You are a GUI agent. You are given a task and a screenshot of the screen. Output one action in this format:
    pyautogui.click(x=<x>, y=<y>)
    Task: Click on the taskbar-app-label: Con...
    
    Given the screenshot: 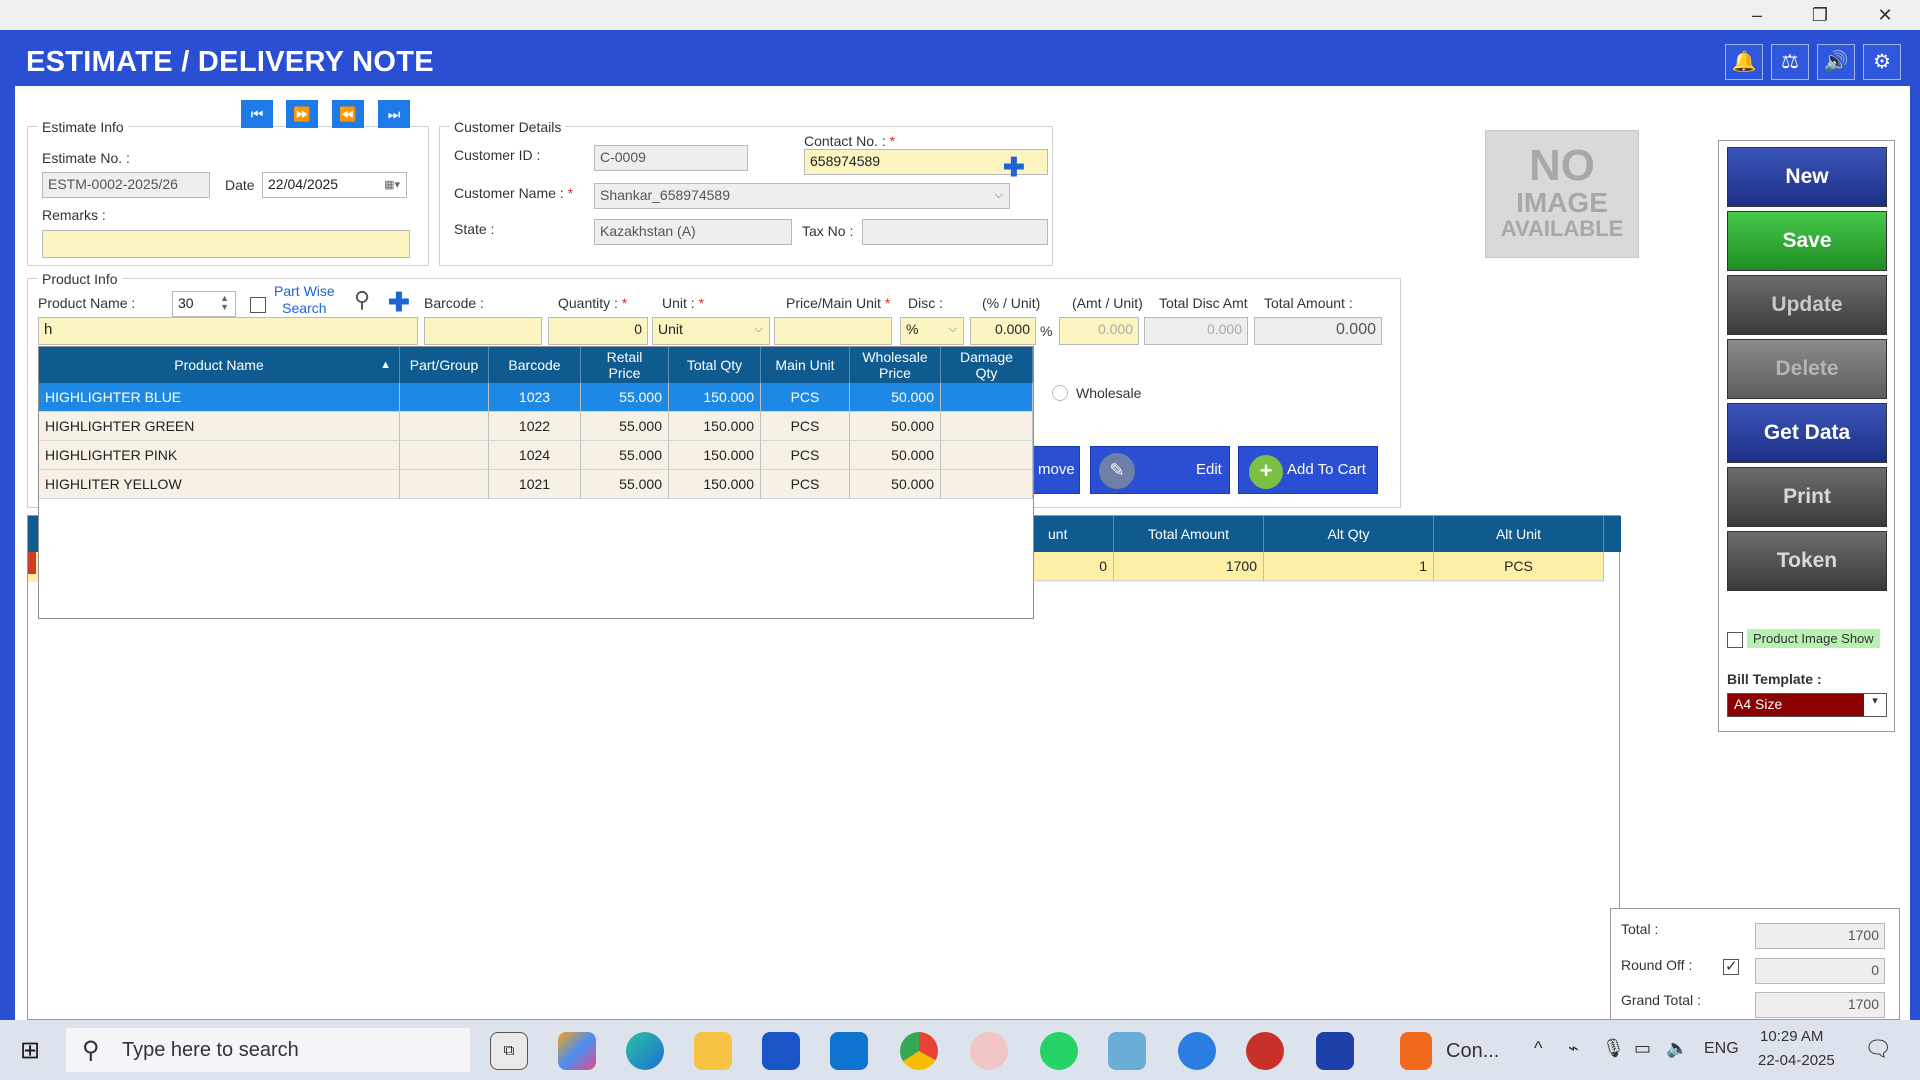 What is the action you would take?
    pyautogui.click(x=1472, y=1051)
    